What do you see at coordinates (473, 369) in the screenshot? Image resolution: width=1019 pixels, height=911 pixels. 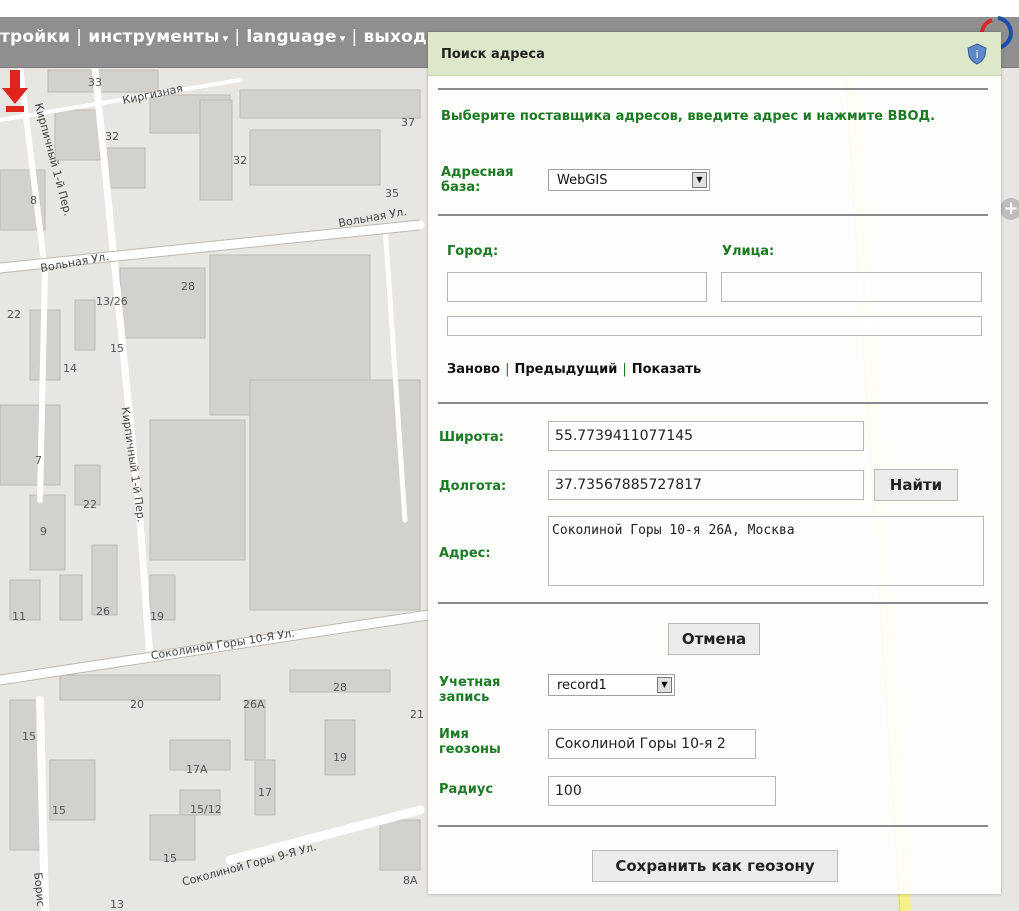 I see `reset-link: Заново` at bounding box center [473, 369].